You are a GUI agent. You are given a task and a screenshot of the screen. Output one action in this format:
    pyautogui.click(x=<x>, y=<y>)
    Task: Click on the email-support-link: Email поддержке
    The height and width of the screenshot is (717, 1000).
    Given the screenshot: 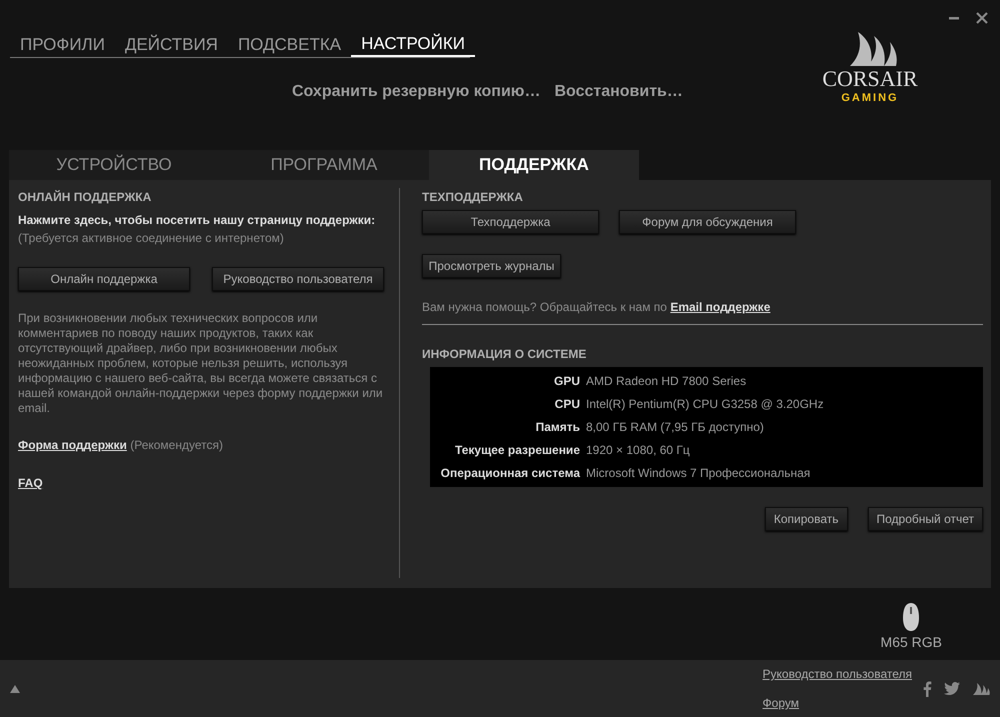 What is the action you would take?
    pyautogui.click(x=720, y=307)
    